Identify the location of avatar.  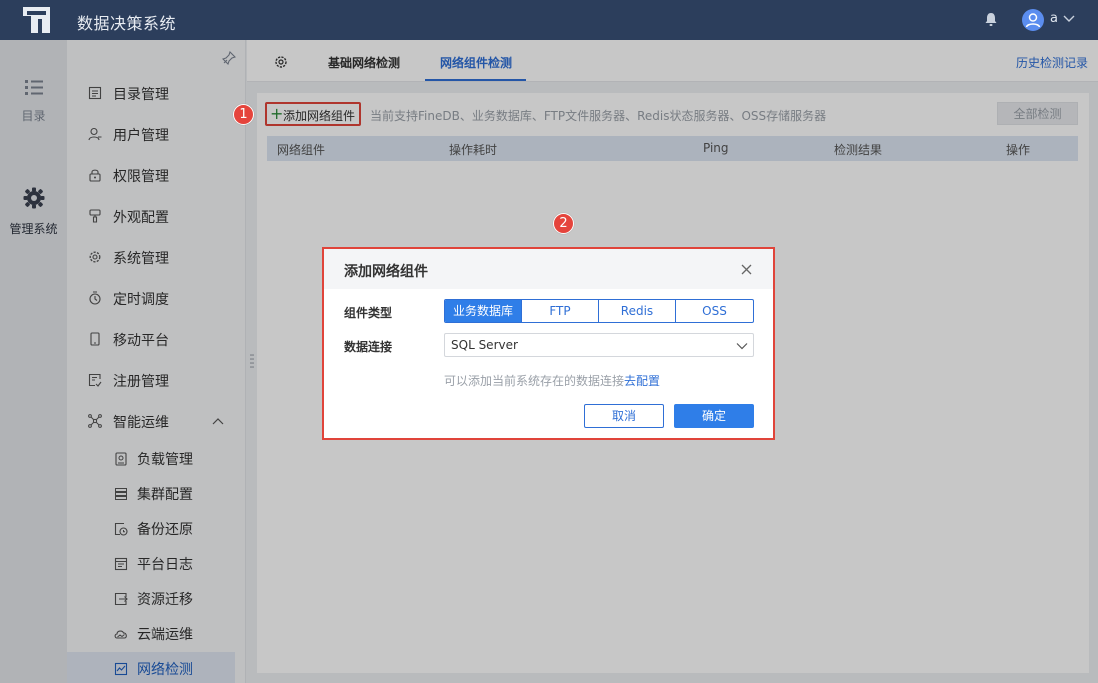
(1033, 20).